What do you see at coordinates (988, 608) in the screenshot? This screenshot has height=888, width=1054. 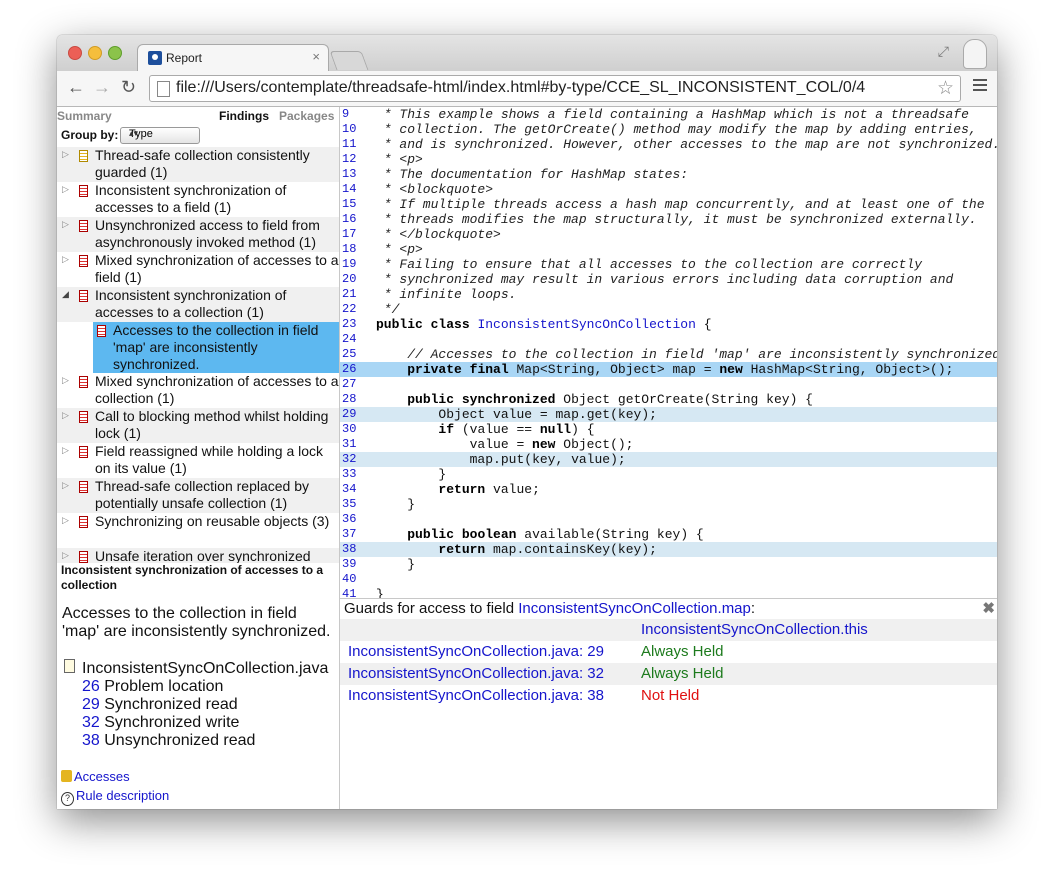 I see `close-guards-icon: ✖` at bounding box center [988, 608].